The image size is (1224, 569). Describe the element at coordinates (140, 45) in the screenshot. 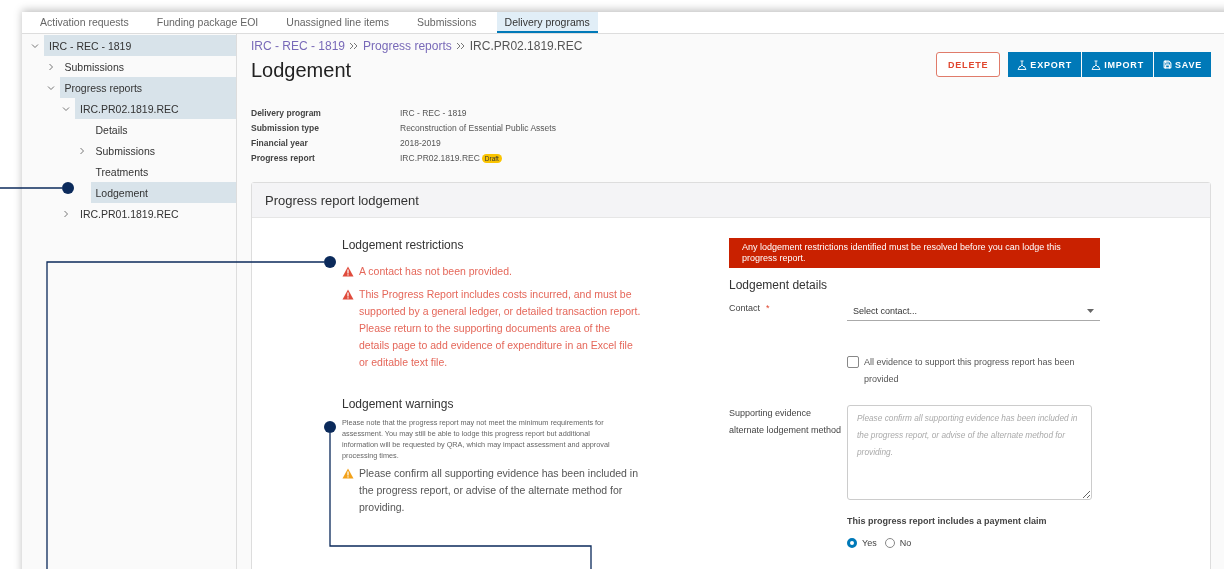

I see `tree-item: IRC - REC - 1819` at that location.